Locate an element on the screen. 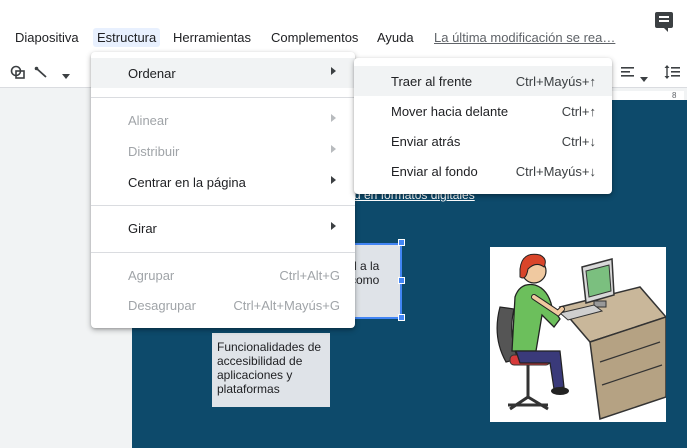  menu-item-centrar: Centrar en la página is located at coordinates (223, 182).